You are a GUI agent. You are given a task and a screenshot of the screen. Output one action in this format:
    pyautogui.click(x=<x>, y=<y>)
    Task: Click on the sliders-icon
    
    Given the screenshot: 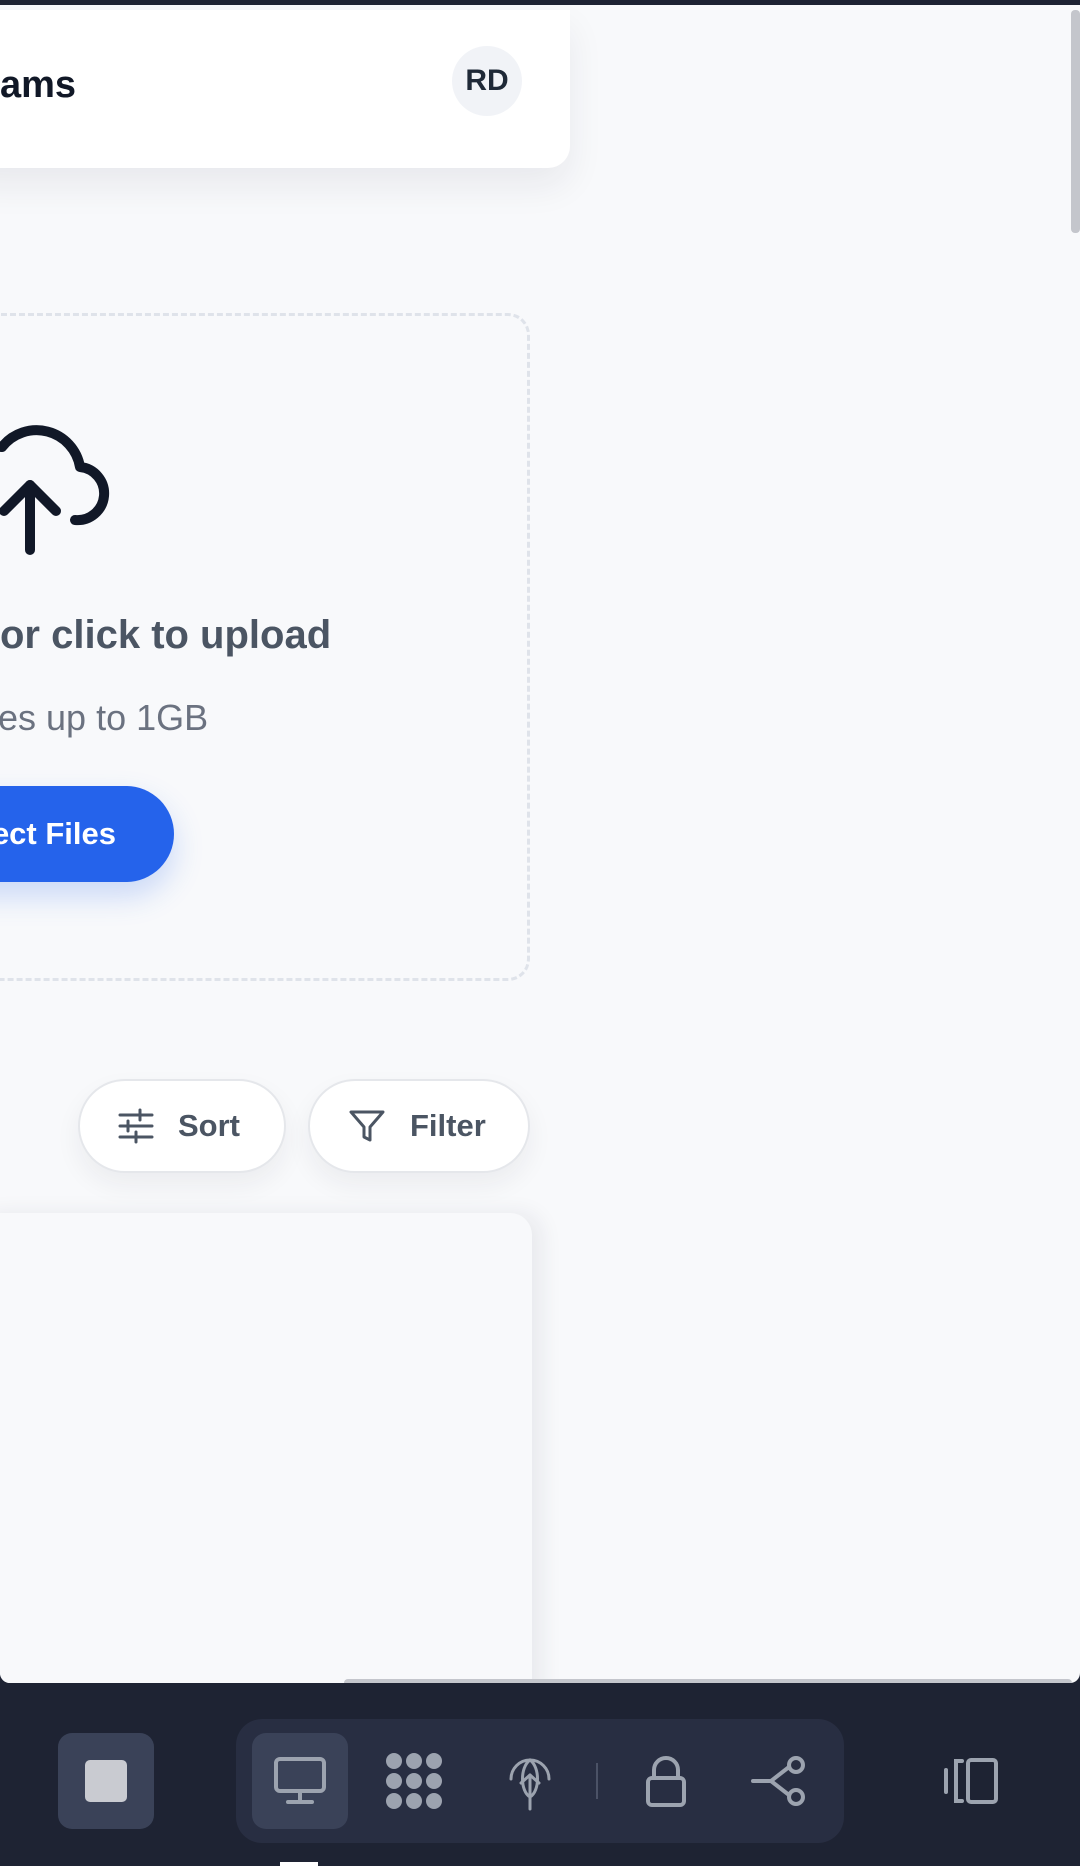 What is the action you would take?
    pyautogui.click(x=136, y=1126)
    